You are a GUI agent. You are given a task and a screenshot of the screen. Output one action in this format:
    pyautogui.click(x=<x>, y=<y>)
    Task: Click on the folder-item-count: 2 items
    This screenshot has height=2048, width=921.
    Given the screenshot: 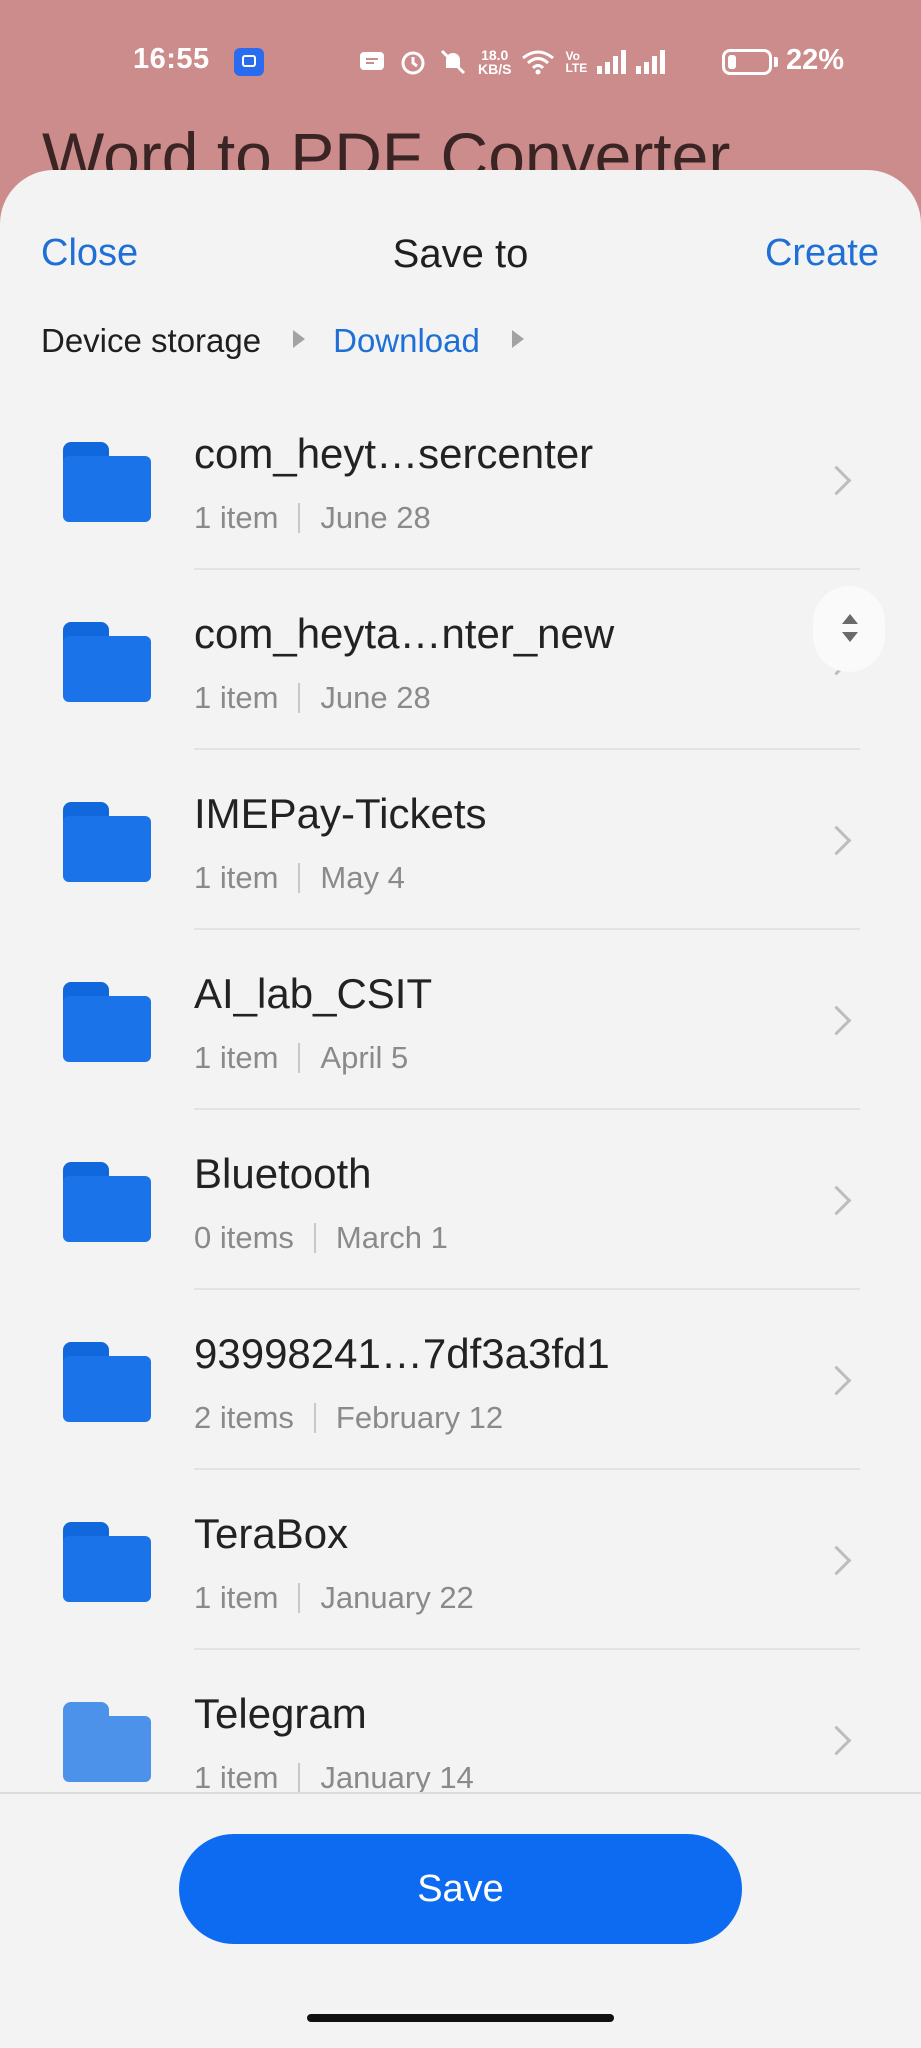 What is the action you would take?
    pyautogui.click(x=244, y=1417)
    